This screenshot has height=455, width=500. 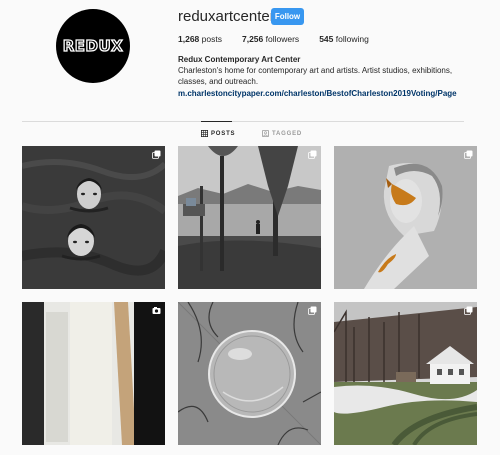 I want to click on profile-avatar: REDUX, so click(x=93, y=46).